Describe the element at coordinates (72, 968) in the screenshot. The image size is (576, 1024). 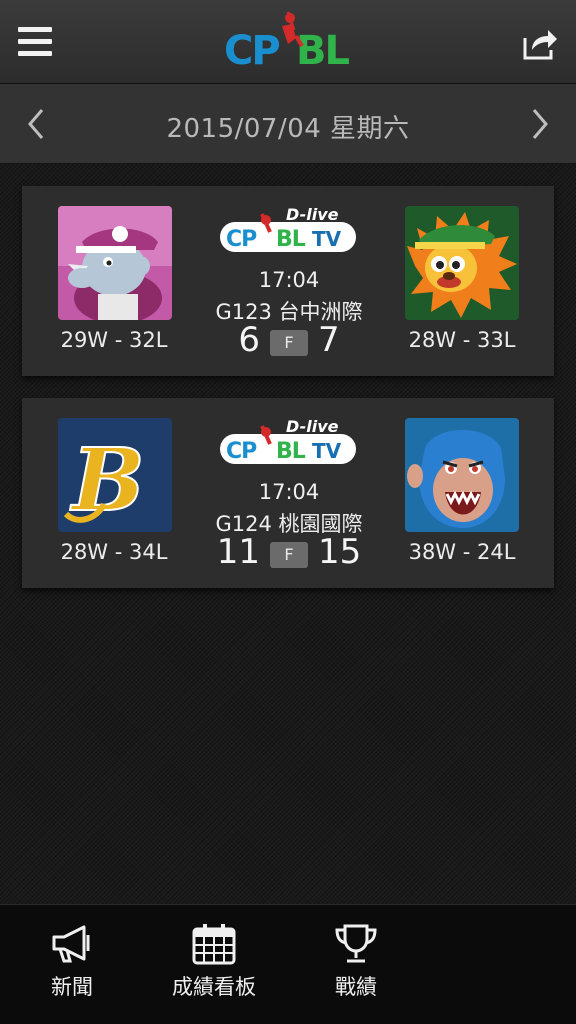
I see `nav-news: 新聞` at that location.